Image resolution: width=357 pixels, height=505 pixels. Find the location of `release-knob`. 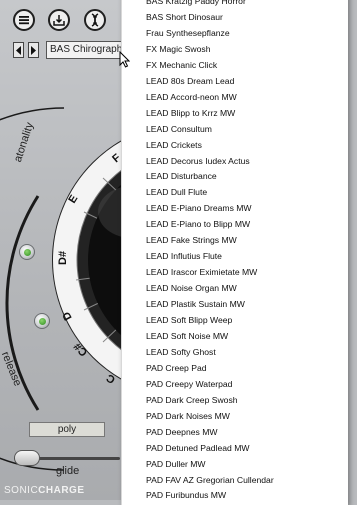

release-knob is located at coordinates (42, 321).